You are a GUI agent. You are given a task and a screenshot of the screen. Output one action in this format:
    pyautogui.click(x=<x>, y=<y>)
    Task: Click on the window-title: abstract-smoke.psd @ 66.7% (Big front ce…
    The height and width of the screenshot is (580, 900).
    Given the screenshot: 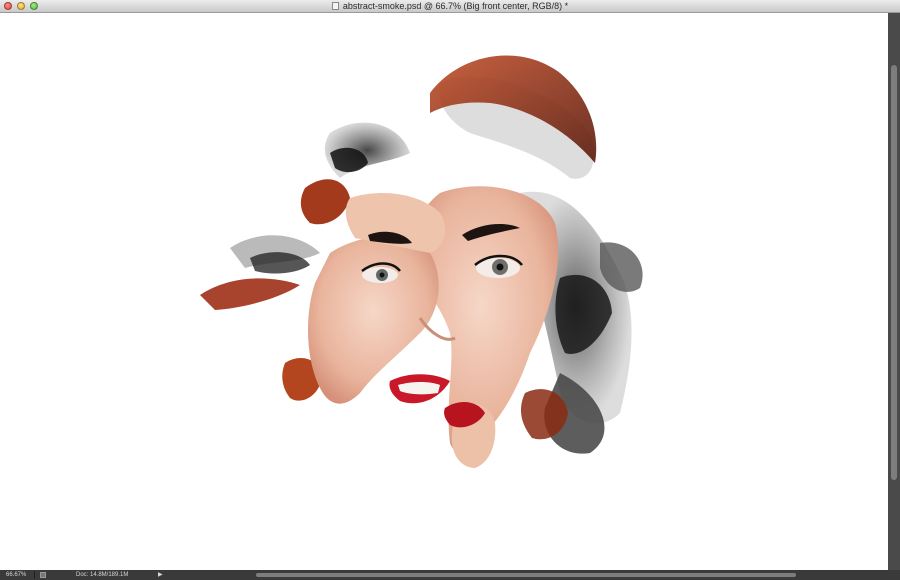 What is the action you would take?
    pyautogui.click(x=455, y=6)
    